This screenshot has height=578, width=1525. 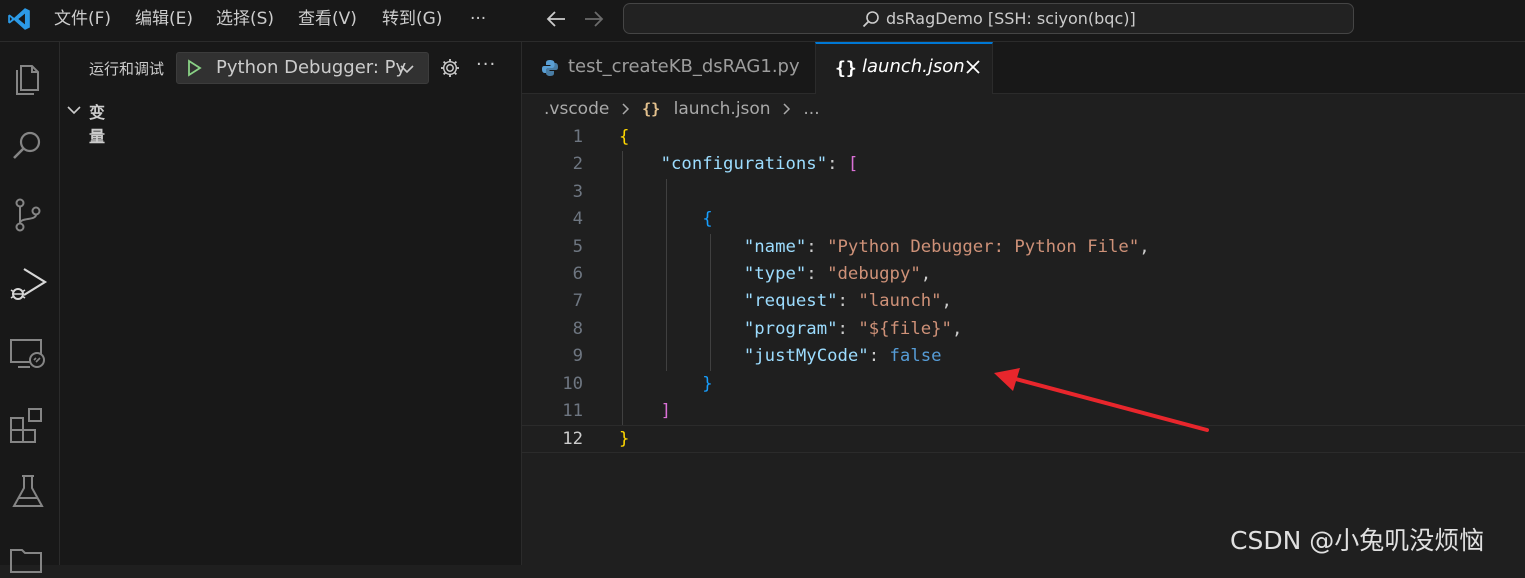 I want to click on activity-bar, so click(x=30, y=307).